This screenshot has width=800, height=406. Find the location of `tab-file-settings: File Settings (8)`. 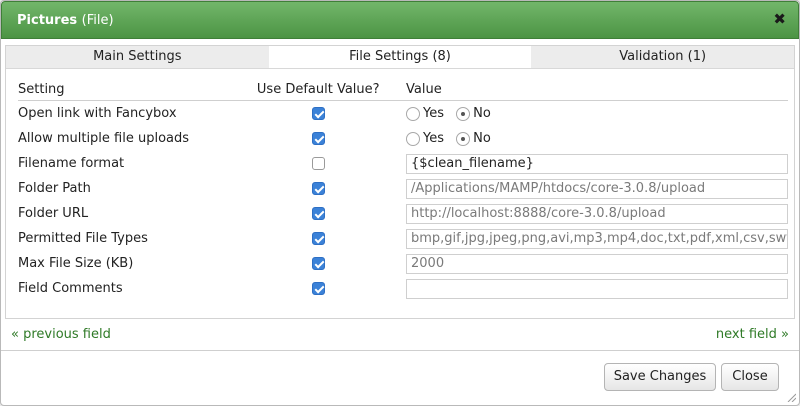

tab-file-settings: File Settings (8) is located at coordinates (400, 57).